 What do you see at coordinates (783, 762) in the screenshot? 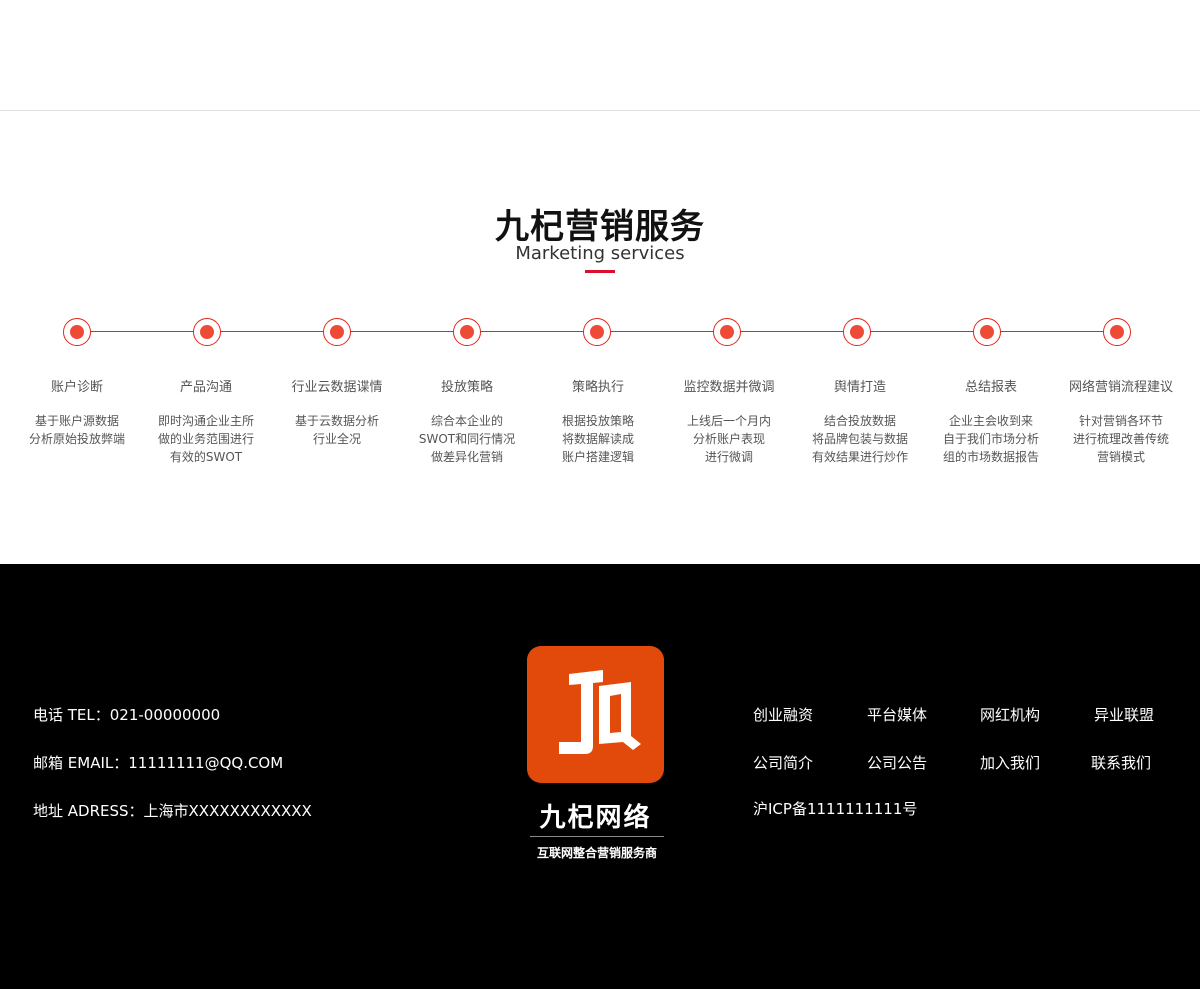
I see `footer-link-company-profile: 公司简介` at bounding box center [783, 762].